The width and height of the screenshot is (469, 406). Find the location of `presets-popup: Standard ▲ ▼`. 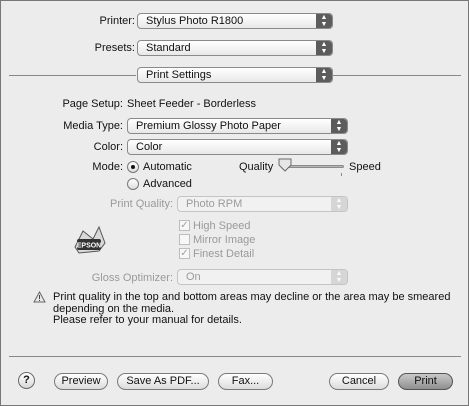

presets-popup: Standard ▲ ▼ is located at coordinates (235, 48).